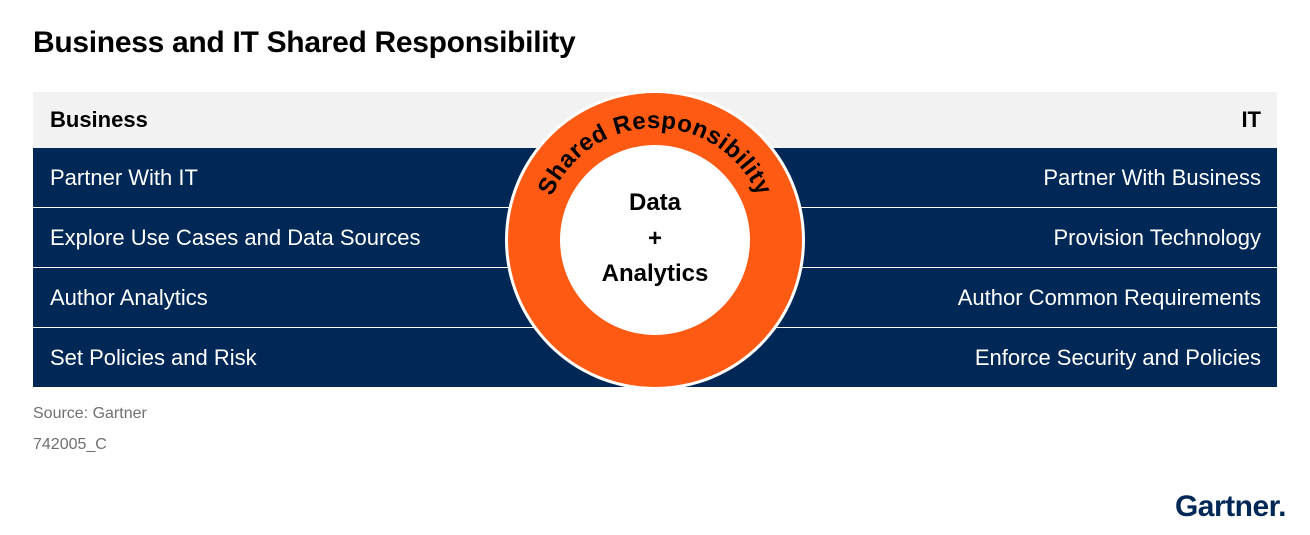 The image size is (1310, 535). I want to click on gartner-logo: Gartner., so click(1230, 507).